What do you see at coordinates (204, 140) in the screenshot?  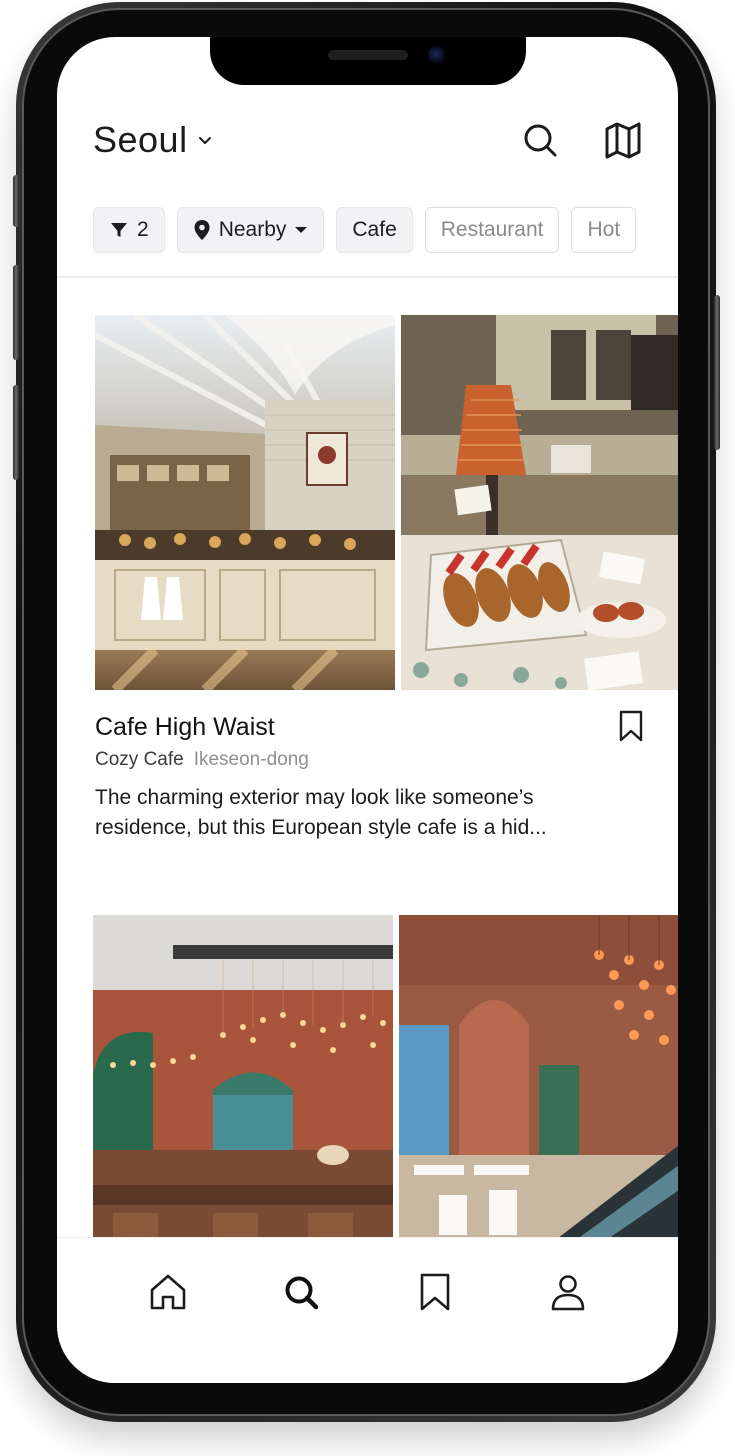 I see `chevron-down-icon` at bounding box center [204, 140].